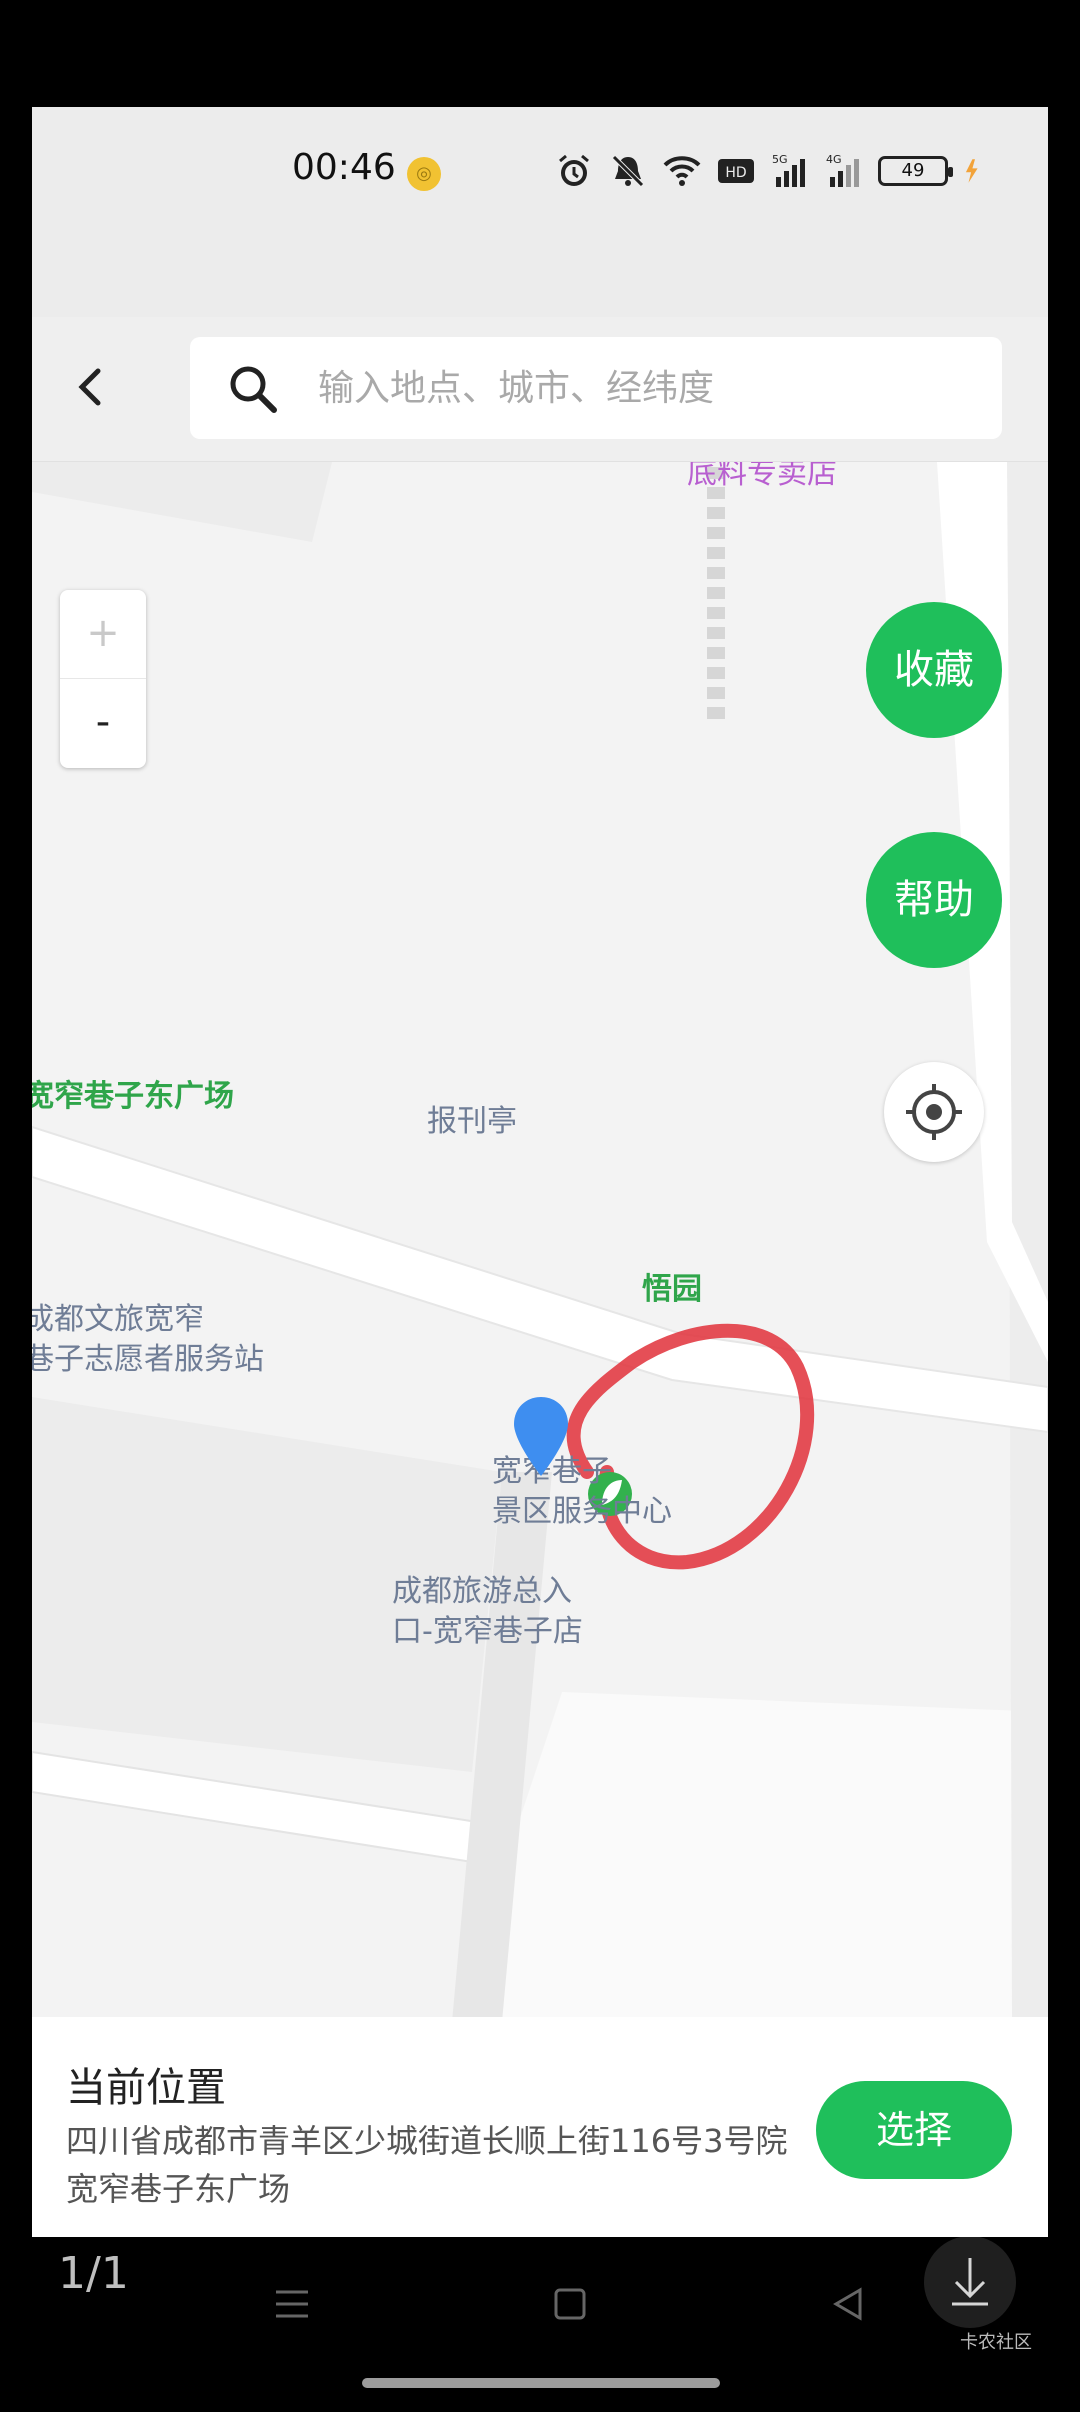  Describe the element at coordinates (427, 2165) in the screenshot. I see `card-address: 四川省成都市青羊区少城街道长顺上街116号3号院宽窄巷子东广场` at that location.